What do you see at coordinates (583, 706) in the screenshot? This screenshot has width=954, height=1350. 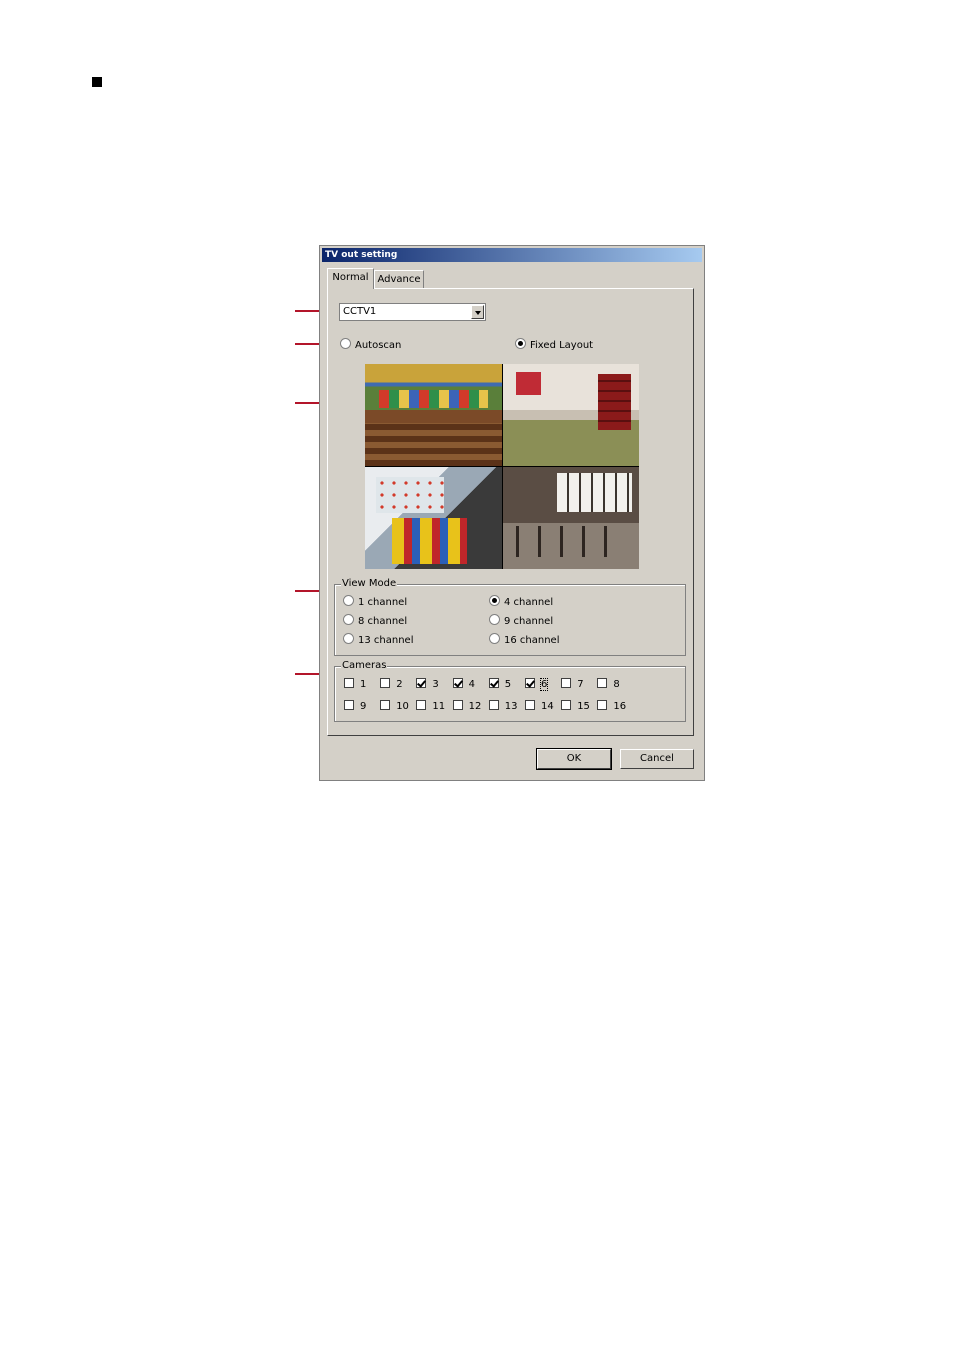 I see `camera-checkbox-label: 15` at bounding box center [583, 706].